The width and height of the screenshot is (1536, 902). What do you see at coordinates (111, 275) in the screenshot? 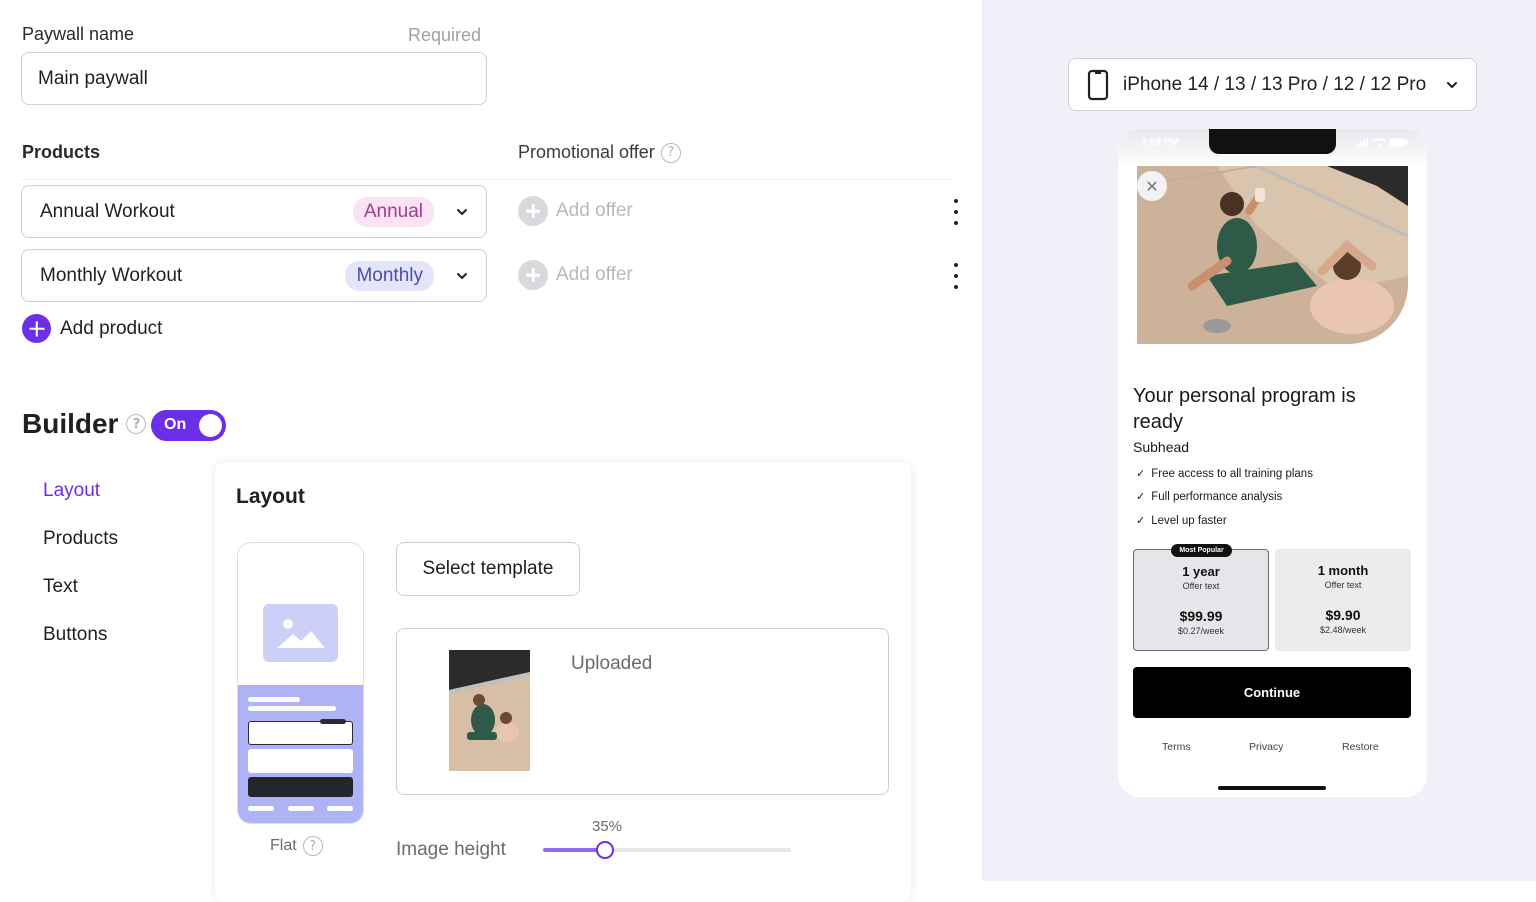
I see `product-name: Monthly Workout` at bounding box center [111, 275].